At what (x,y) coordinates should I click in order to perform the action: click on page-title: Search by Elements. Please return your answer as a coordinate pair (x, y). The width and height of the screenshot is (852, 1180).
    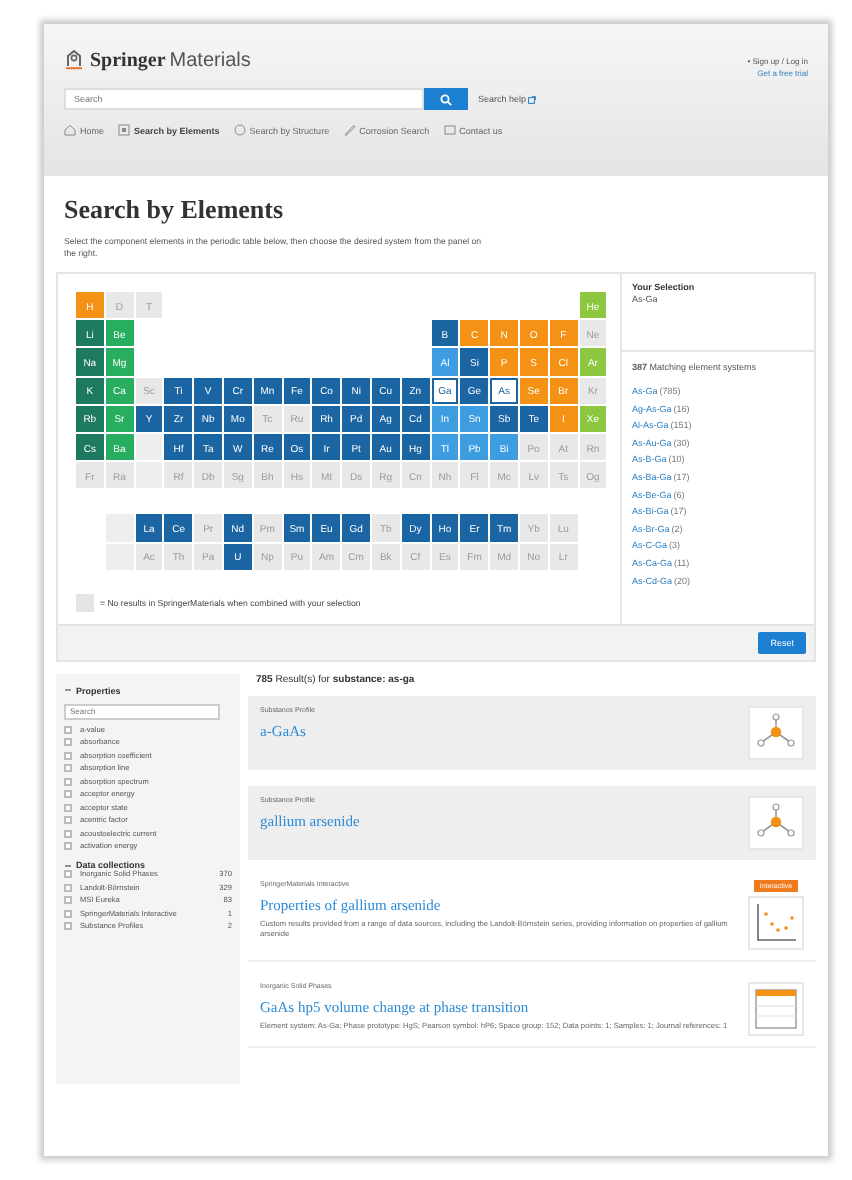
    Looking at the image, I should click on (175, 210).